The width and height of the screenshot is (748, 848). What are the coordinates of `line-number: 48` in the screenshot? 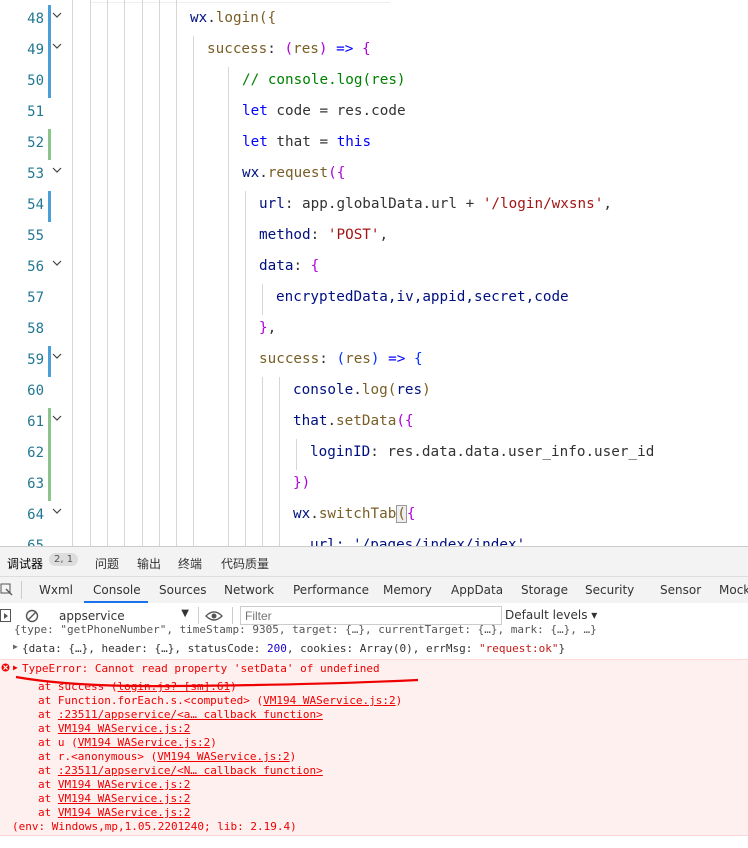 It's located at (35, 19).